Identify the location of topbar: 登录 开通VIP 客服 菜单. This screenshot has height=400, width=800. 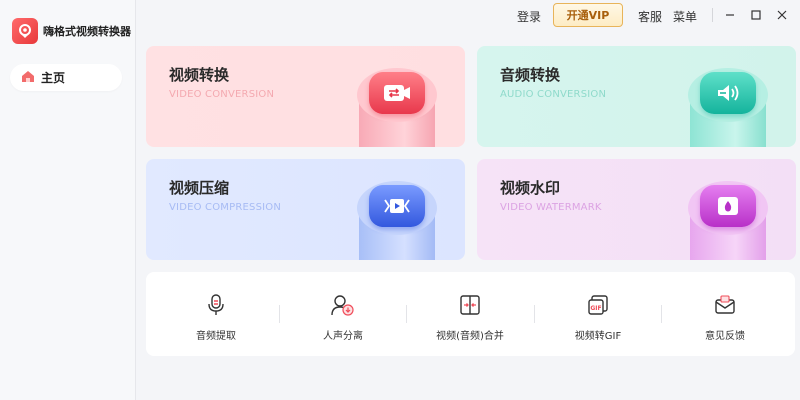
(468, 16).